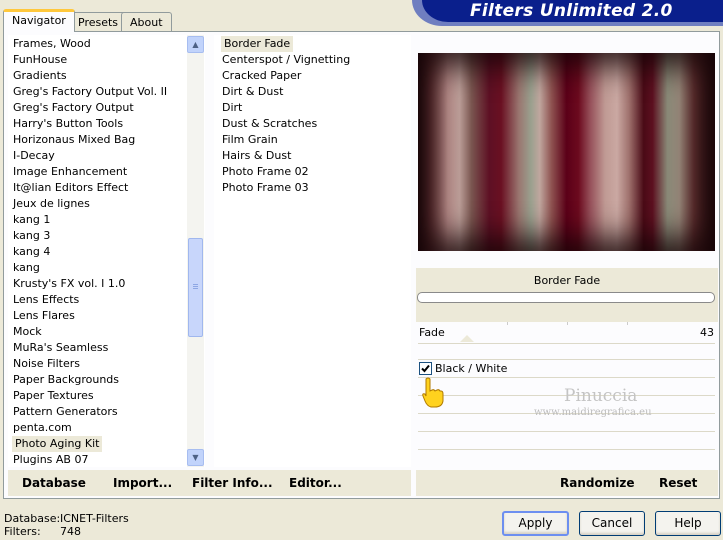  I want to click on help-button-label: Help, so click(688, 523).